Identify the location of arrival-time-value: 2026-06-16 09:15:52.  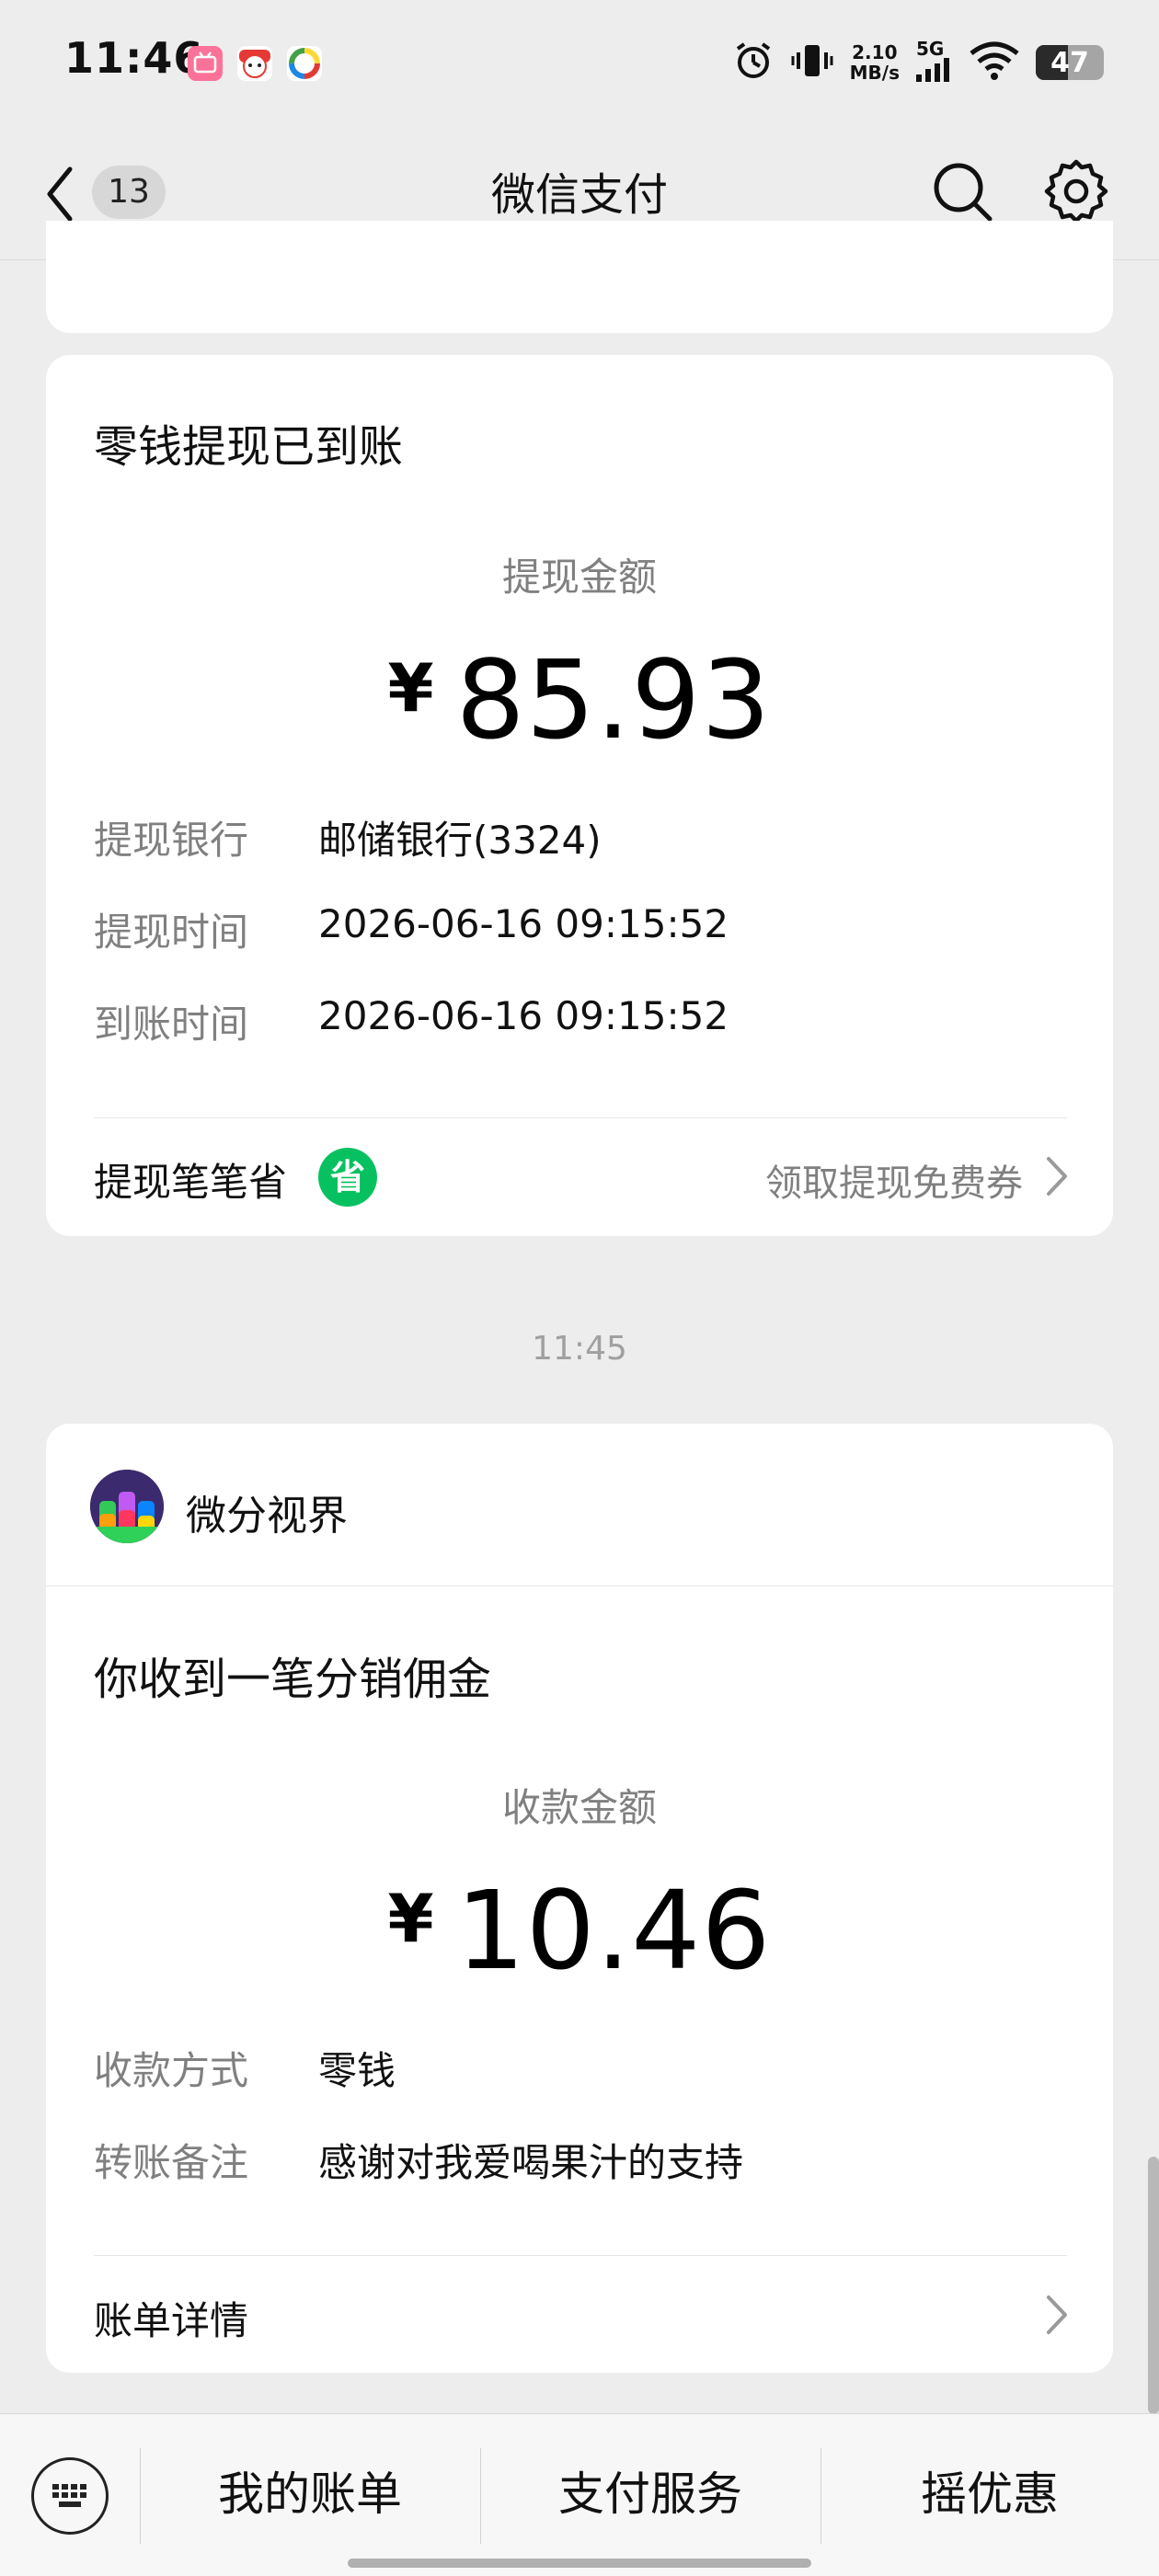
(523, 1016).